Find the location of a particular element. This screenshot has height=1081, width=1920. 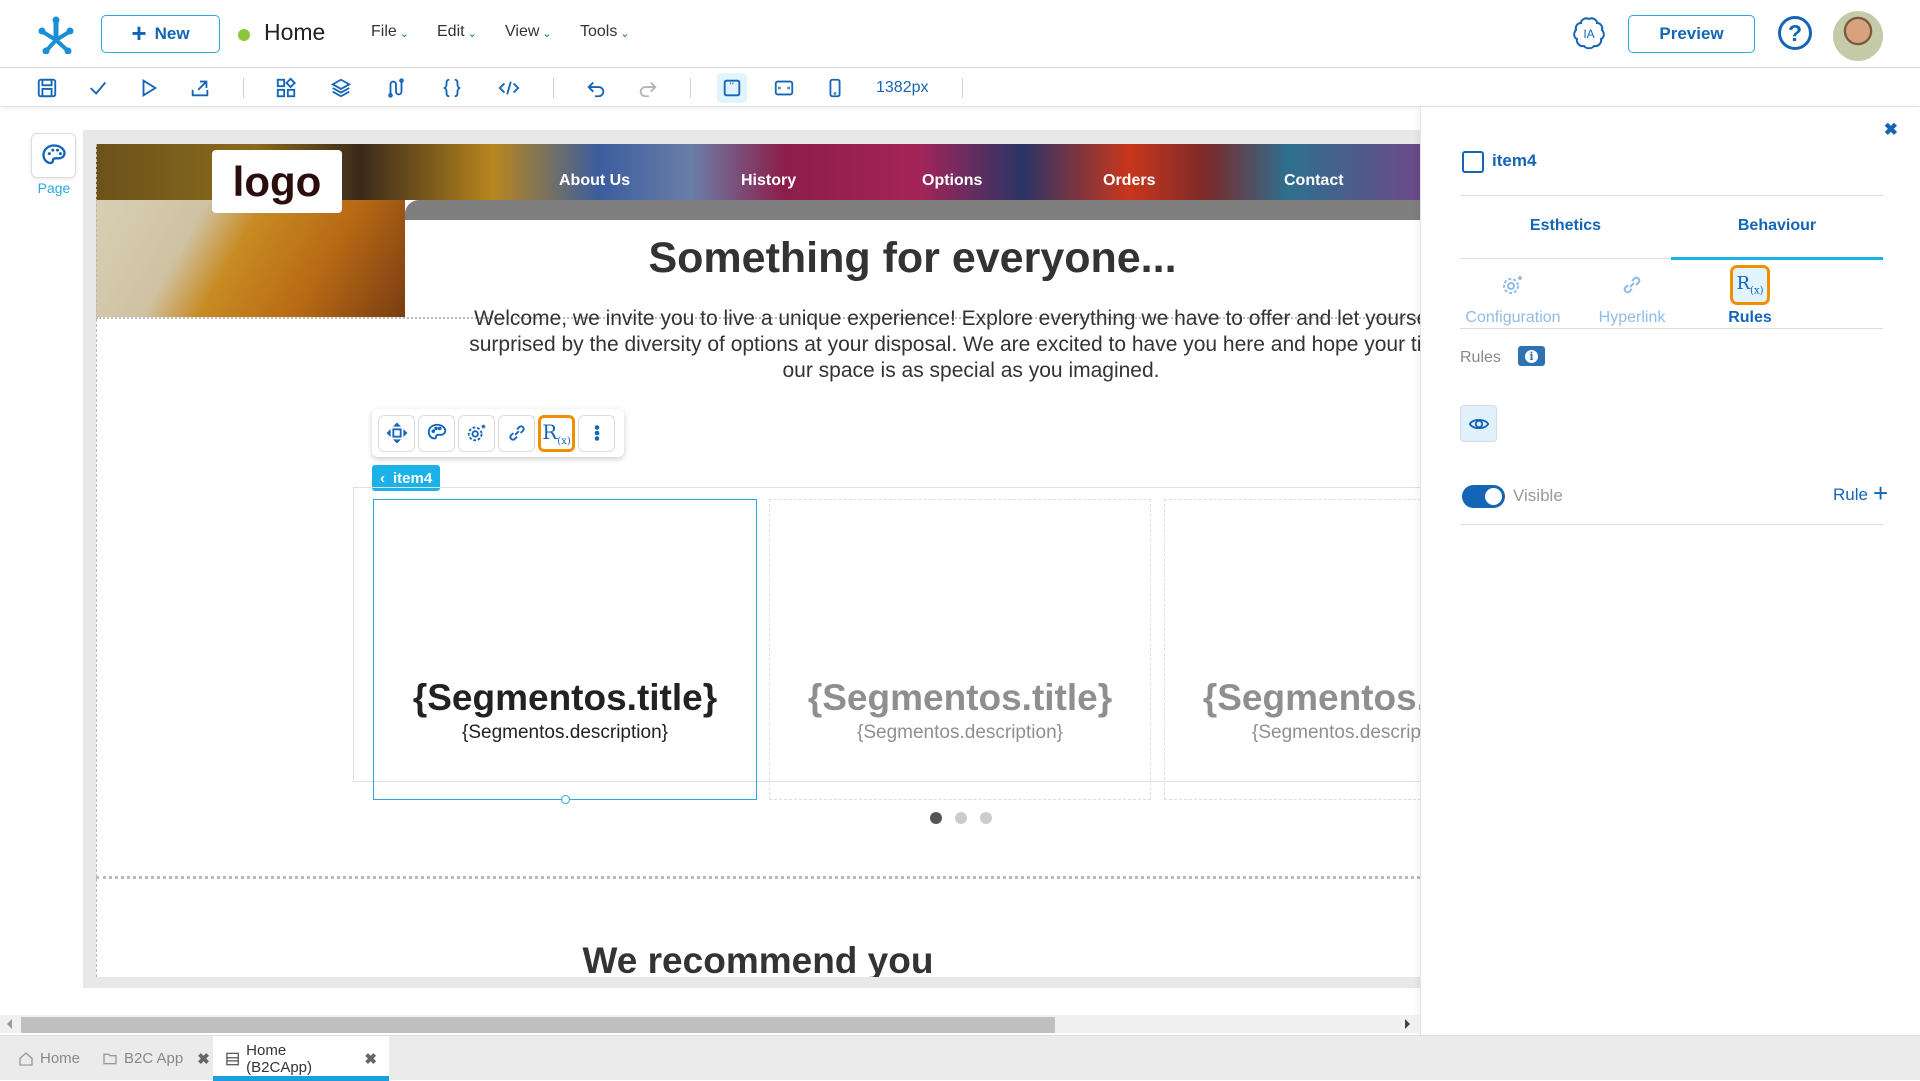

desktop-view-icon is located at coordinates (732, 88).